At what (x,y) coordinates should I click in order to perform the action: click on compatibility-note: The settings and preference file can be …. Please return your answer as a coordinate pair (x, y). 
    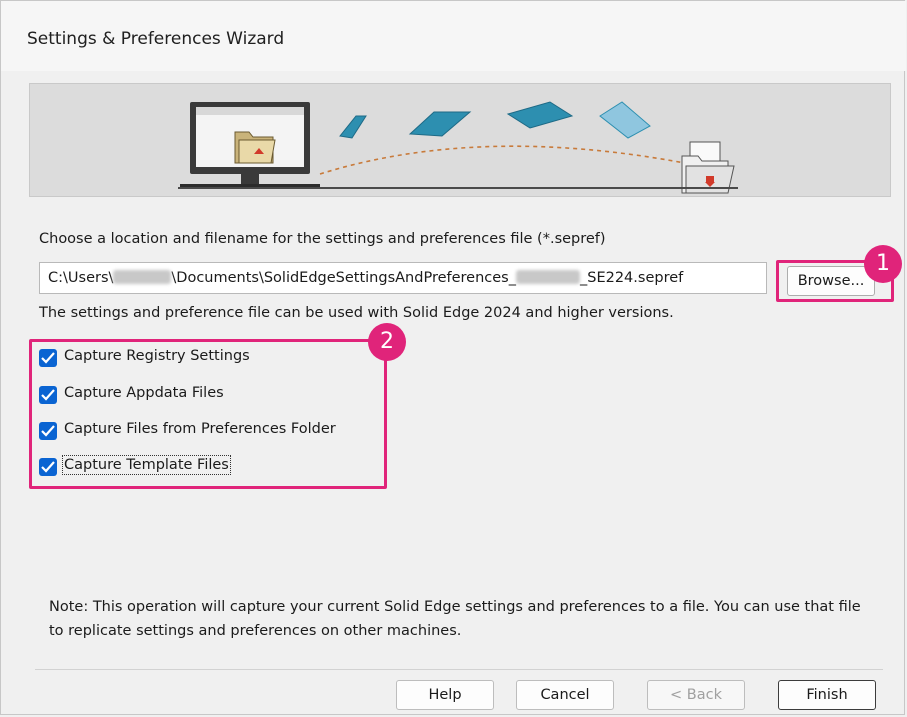
    Looking at the image, I should click on (356, 313).